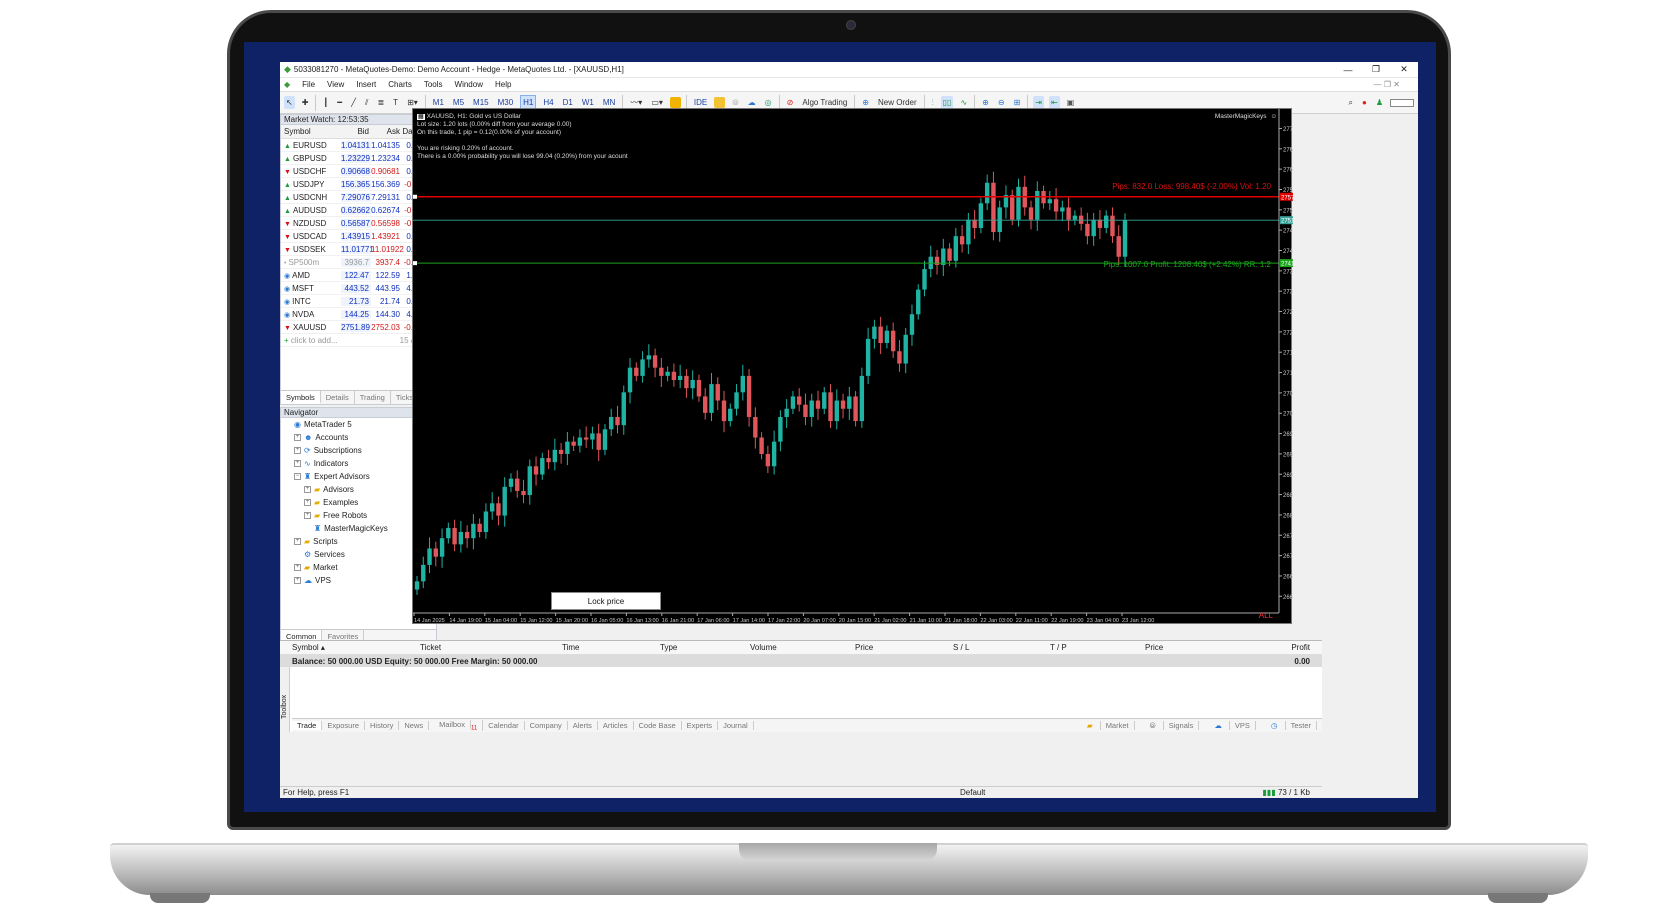  I want to click on column-header: Ask, so click(386, 131).